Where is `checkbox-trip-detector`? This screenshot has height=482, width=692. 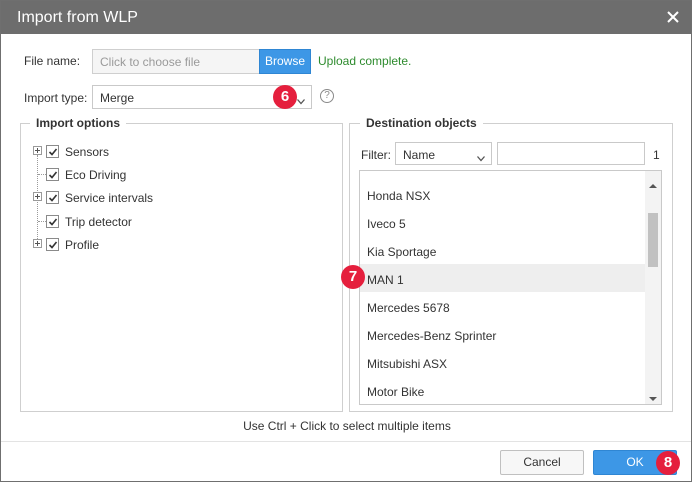
checkbox-trip-detector is located at coordinates (52, 221).